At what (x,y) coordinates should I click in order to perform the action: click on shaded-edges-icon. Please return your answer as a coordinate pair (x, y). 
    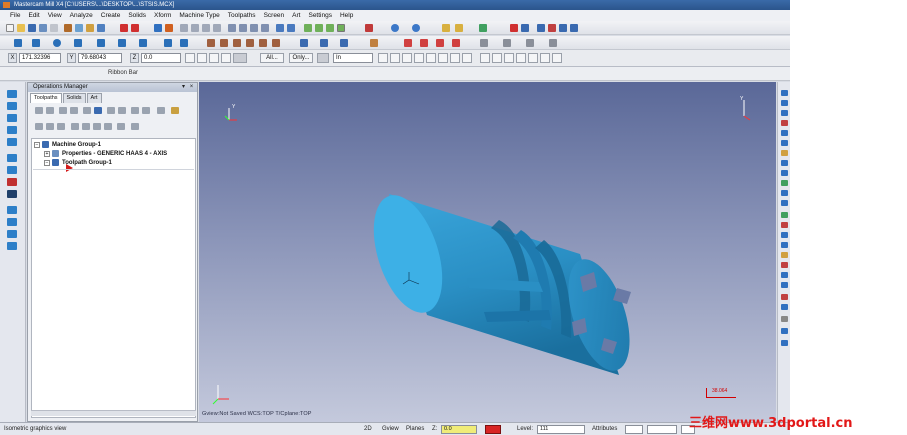
    Looking at the image, I should click on (319, 28).